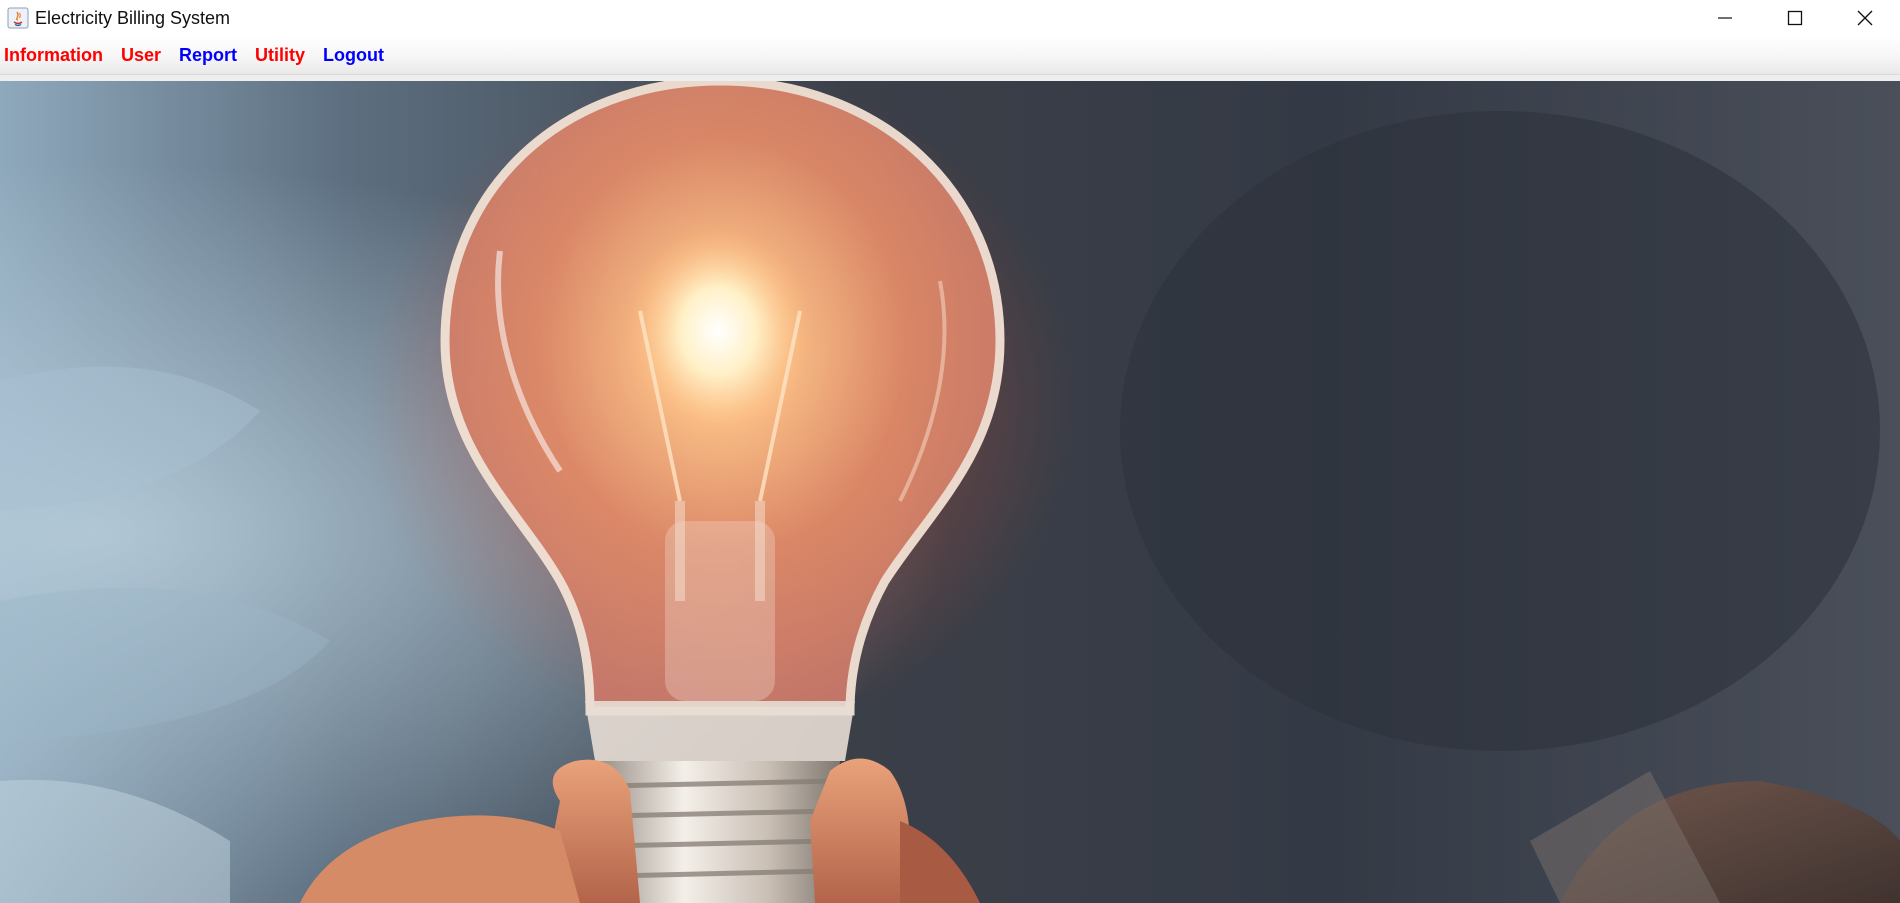 The image size is (1900, 903). I want to click on minimize-icon, so click(1725, 18).